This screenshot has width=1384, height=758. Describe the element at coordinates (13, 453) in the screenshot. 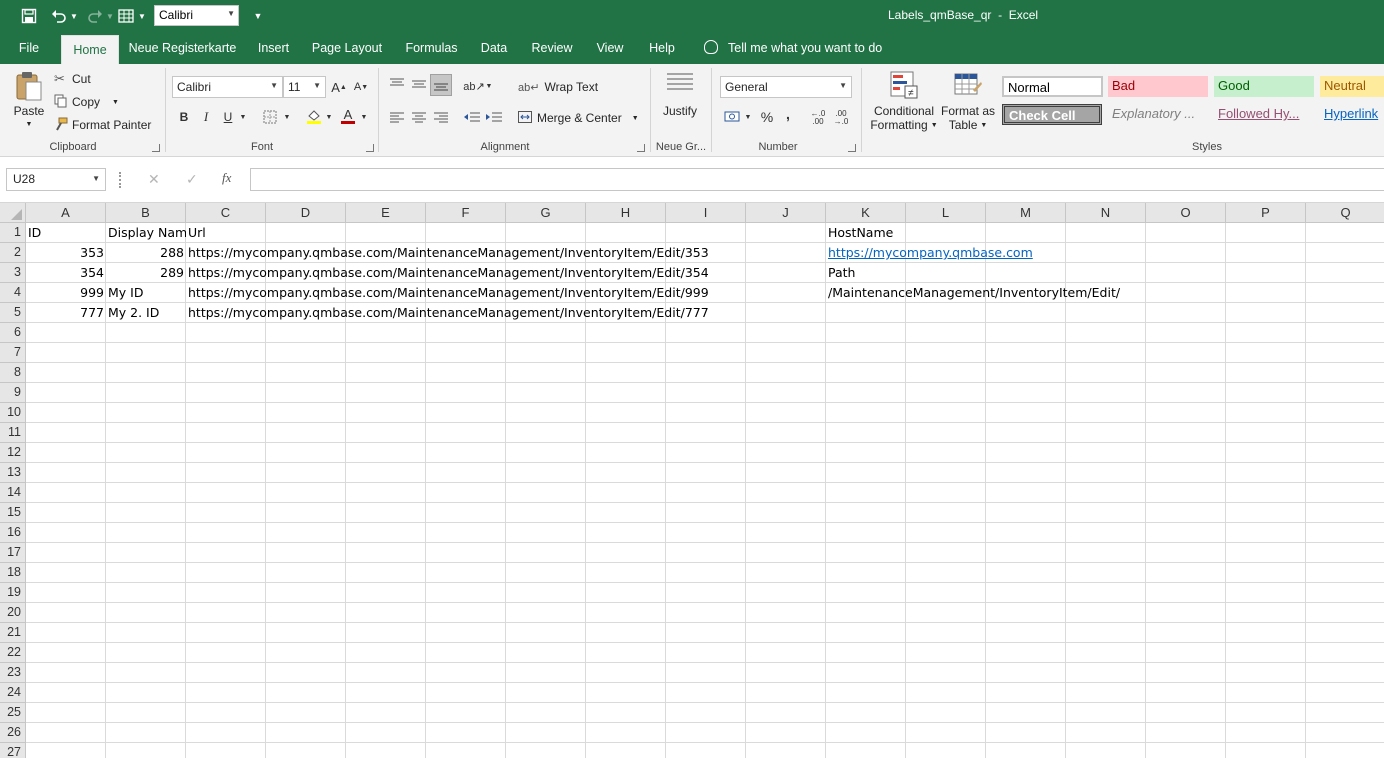

I see `row-header-12: 12` at that location.